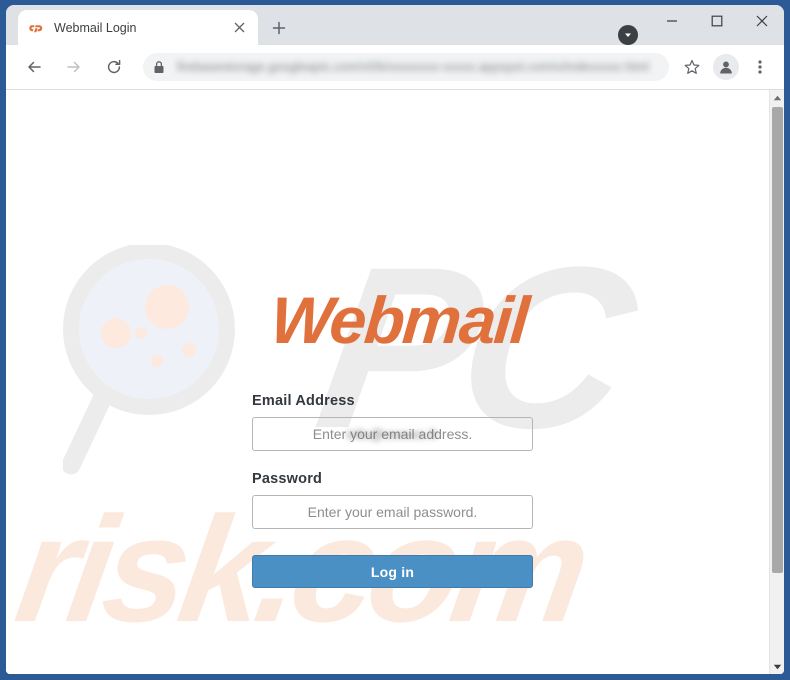  What do you see at coordinates (395, 25) in the screenshot?
I see `tab-strip: Webmail Login` at bounding box center [395, 25].